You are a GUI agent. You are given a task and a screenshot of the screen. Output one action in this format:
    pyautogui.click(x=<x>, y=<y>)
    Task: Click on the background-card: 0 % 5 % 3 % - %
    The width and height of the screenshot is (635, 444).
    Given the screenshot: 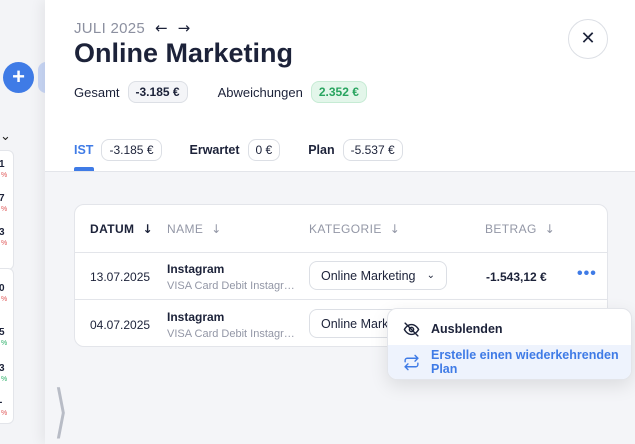 What is the action you would take?
    pyautogui.click(x=7, y=346)
    